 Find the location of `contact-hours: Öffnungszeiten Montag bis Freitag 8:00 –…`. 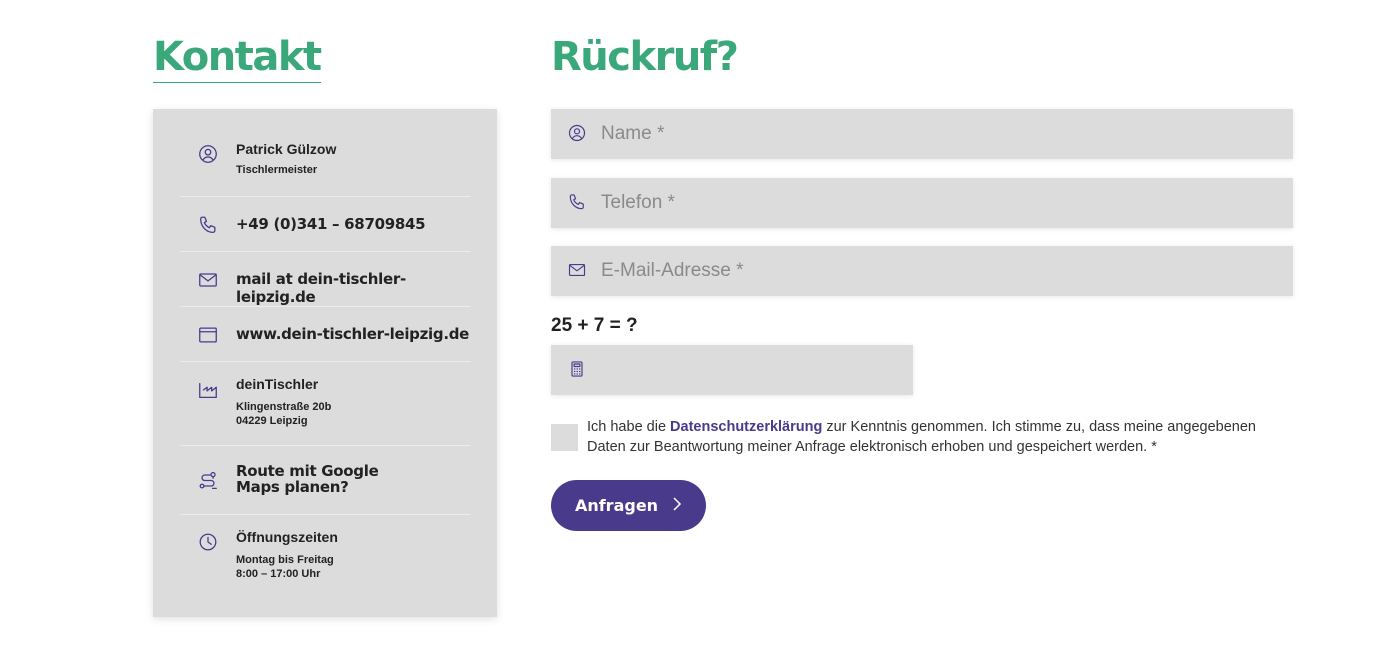

contact-hours: Öffnungszeiten Montag bis Freitag 8:00 –… is located at coordinates (325, 566).